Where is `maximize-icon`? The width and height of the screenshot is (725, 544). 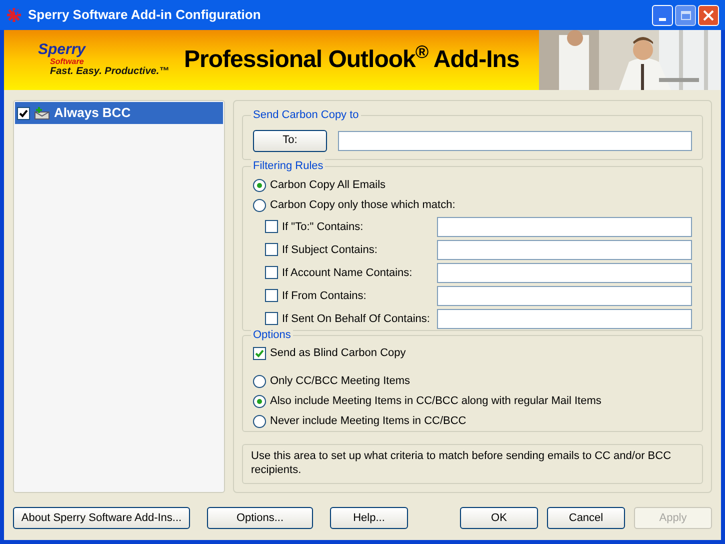 maximize-icon is located at coordinates (685, 15).